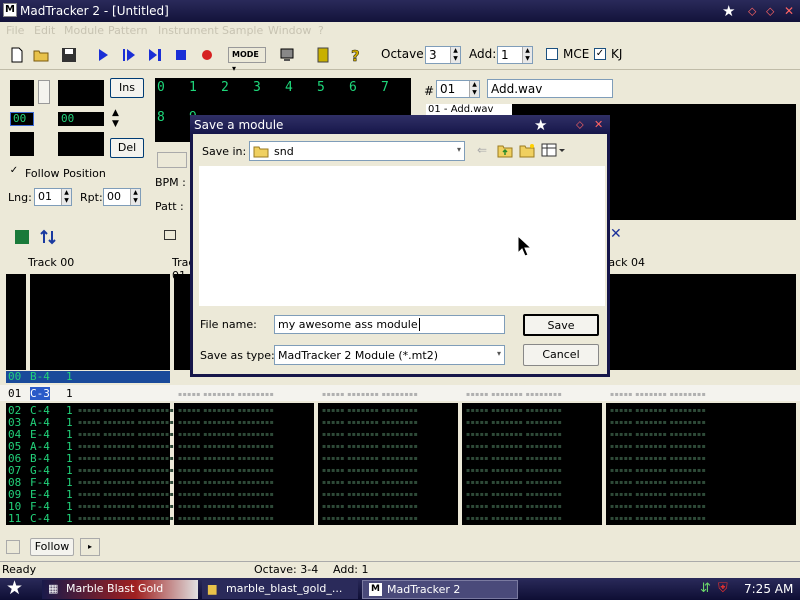 The width and height of the screenshot is (800, 600). I want to click on menu-file: File, so click(15, 30).